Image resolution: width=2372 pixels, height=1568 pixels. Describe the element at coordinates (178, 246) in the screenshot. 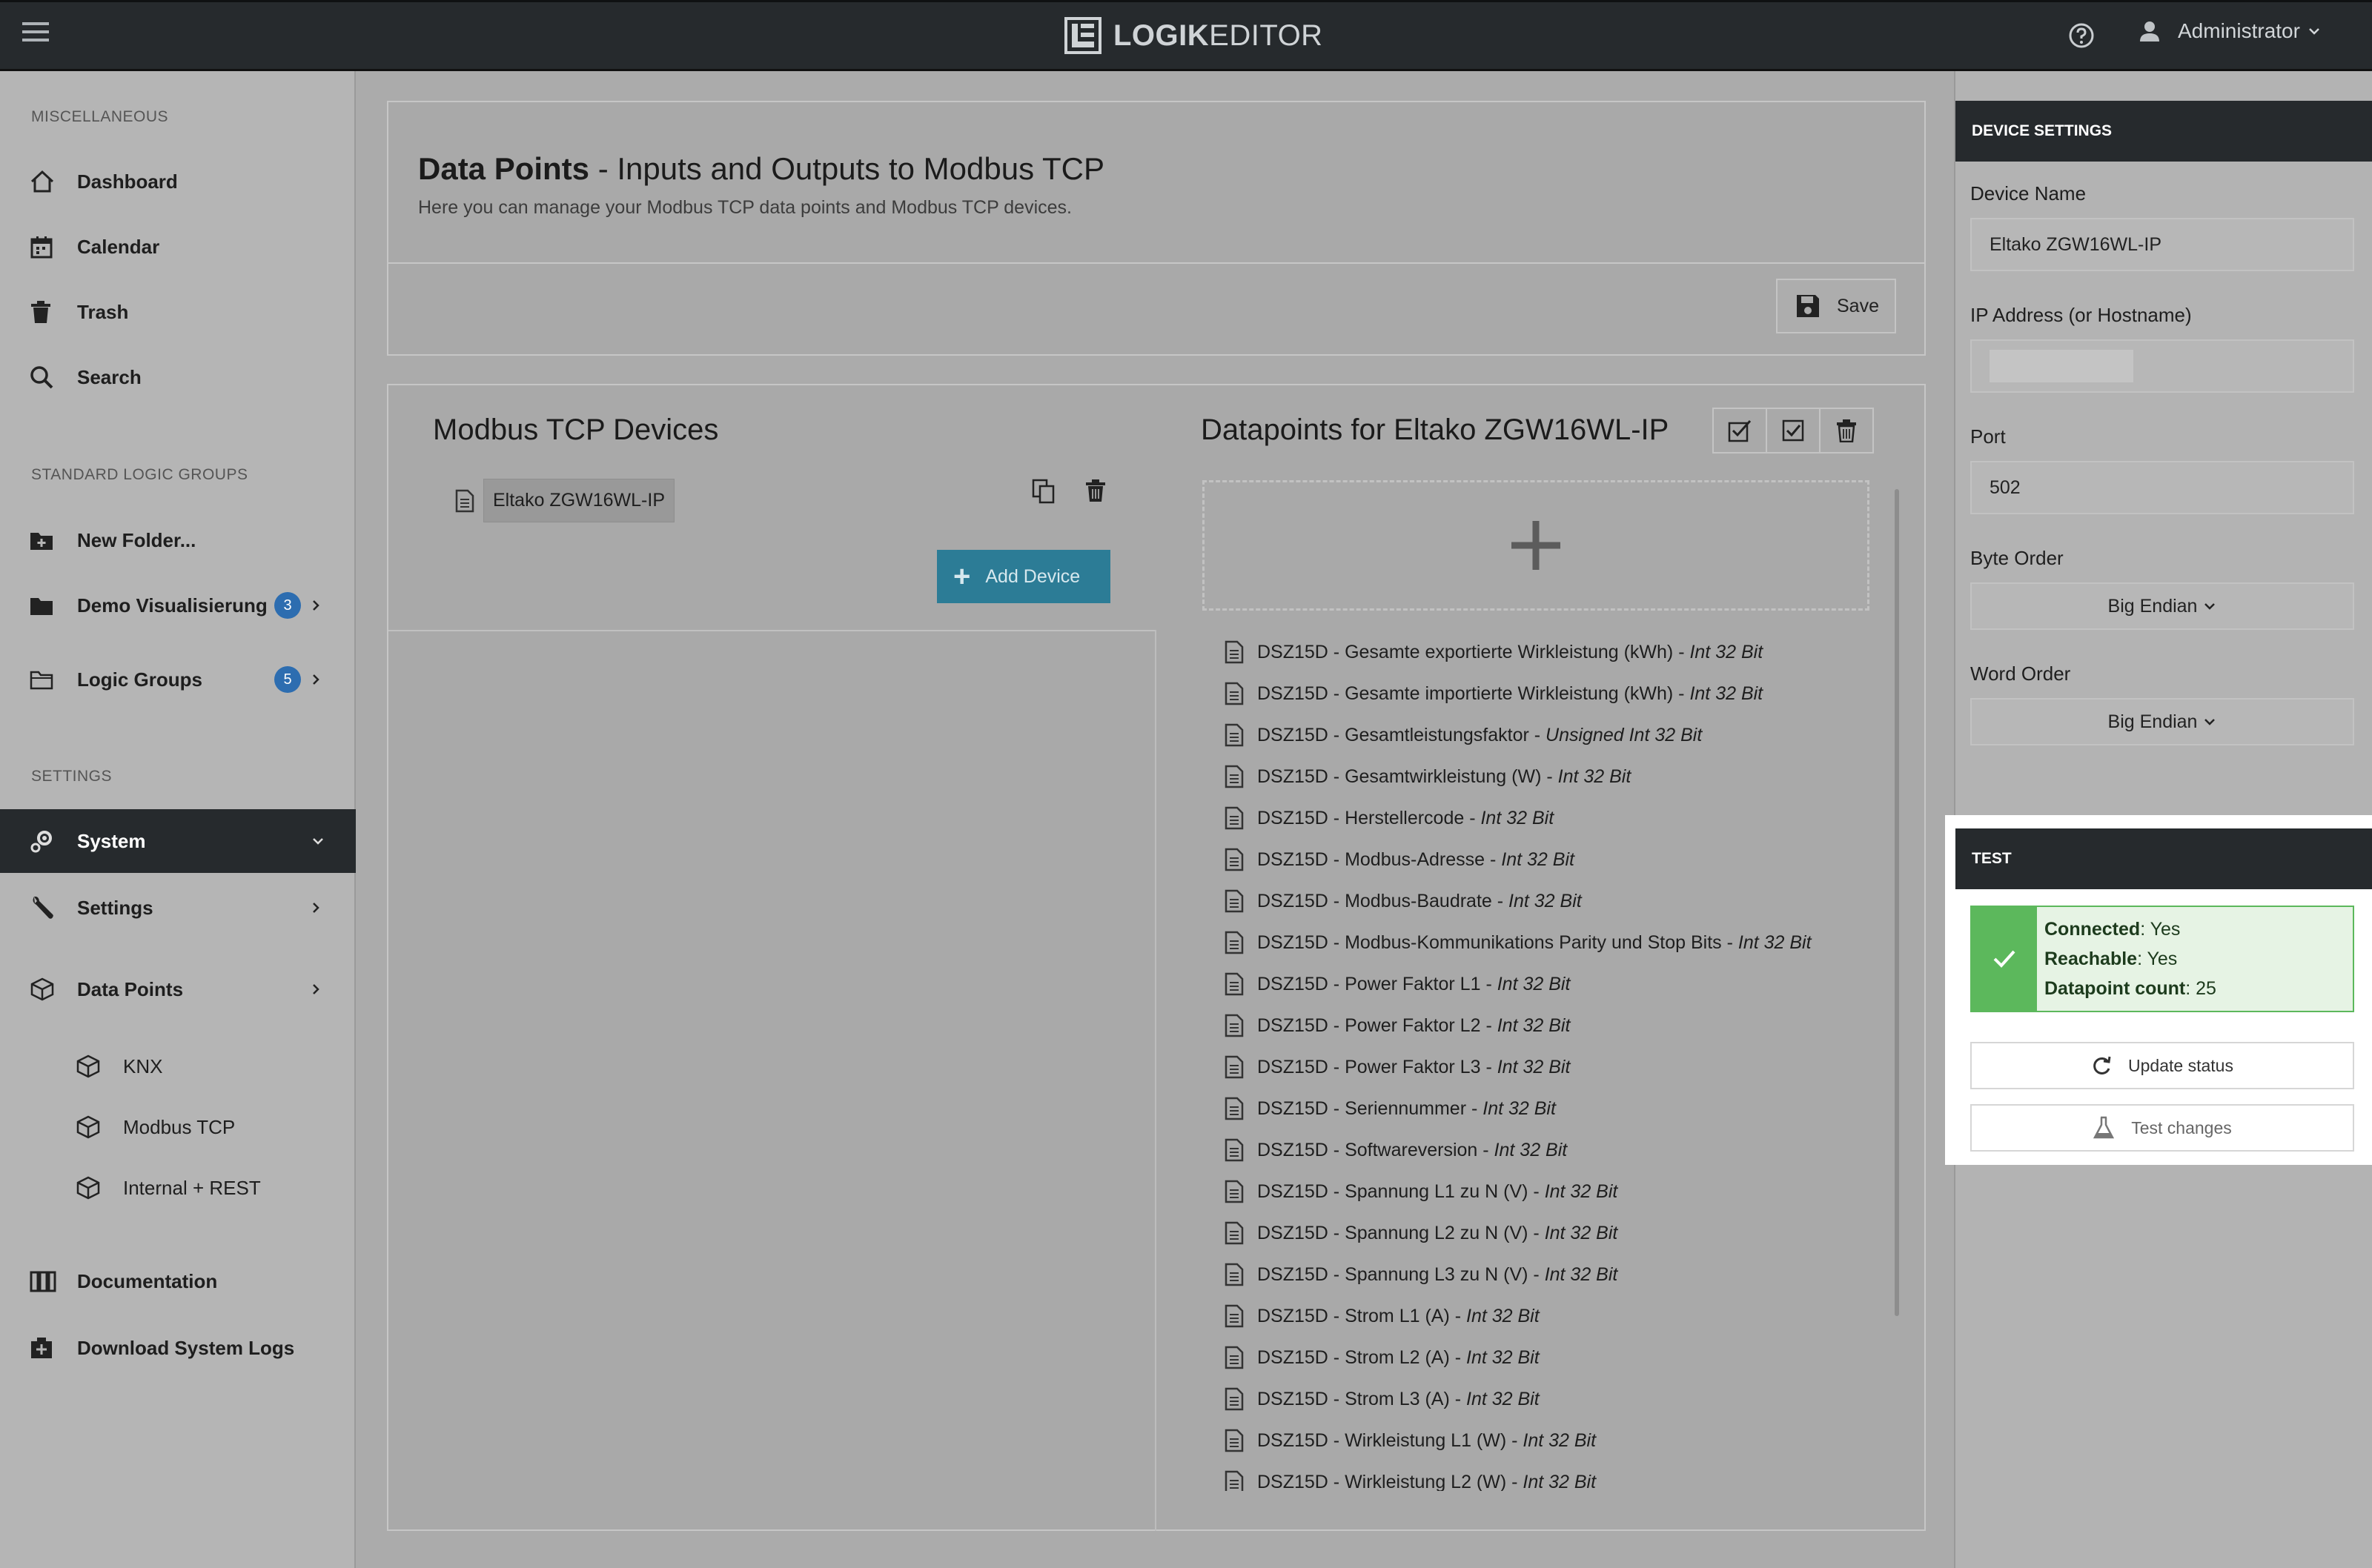

I see `sidebar-item-calendar: Calendar` at that location.